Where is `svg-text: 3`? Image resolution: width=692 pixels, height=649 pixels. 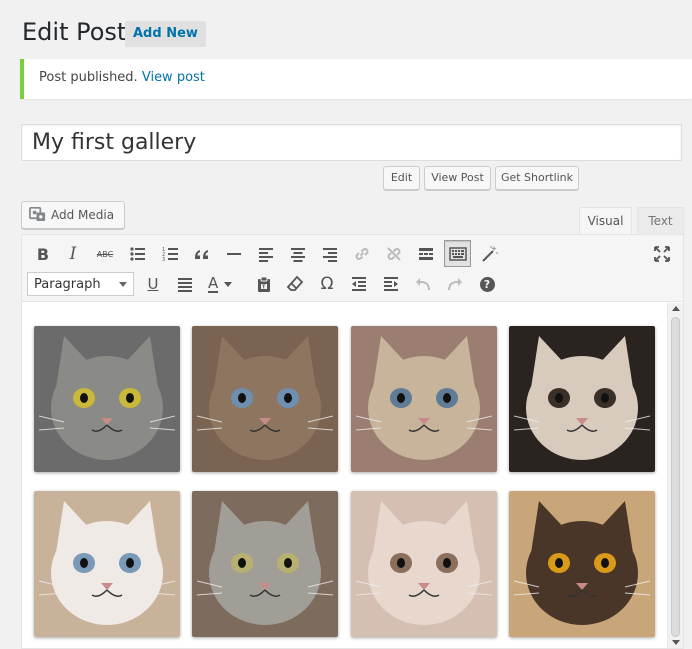 svg-text: 3 is located at coordinates (163, 260).